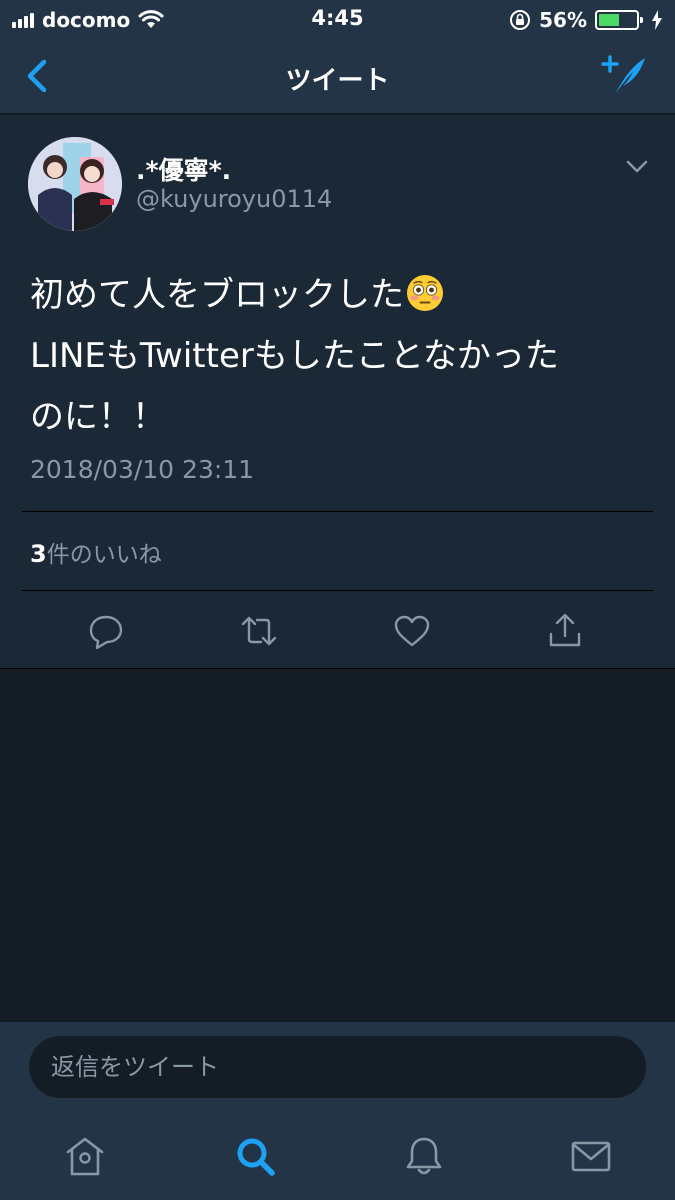 This screenshot has width=675, height=1200. What do you see at coordinates (255, 1156) in the screenshot?
I see `search-icon` at bounding box center [255, 1156].